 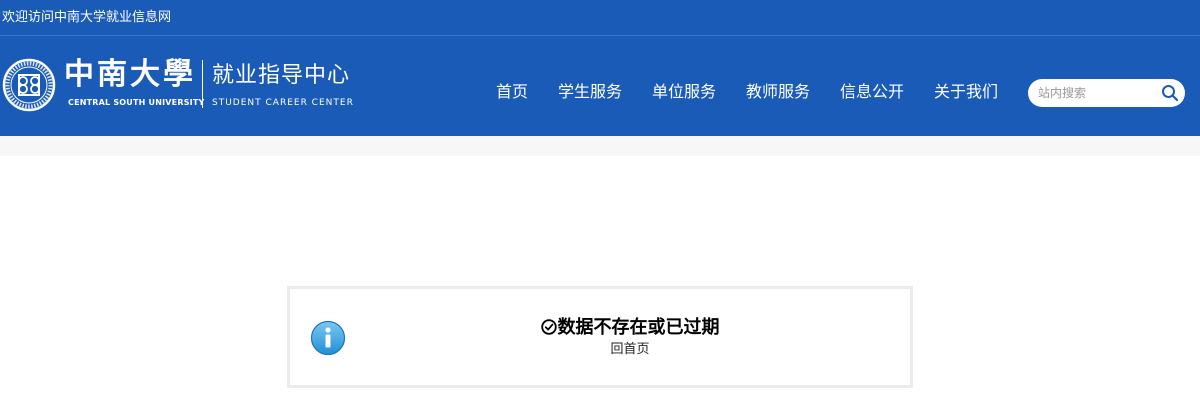 I want to click on nav-teacher-services: 教师服务, so click(x=778, y=92).